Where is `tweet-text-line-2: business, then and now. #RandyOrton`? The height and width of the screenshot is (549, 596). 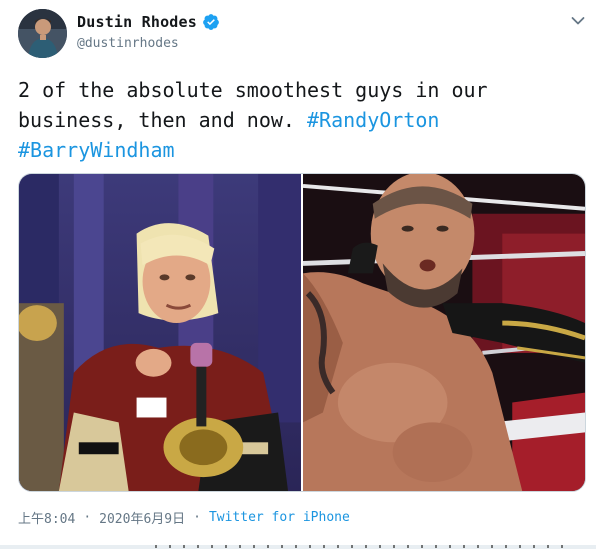 tweet-text-line-2: business, then and now. #RandyOrton is located at coordinates (303, 120).